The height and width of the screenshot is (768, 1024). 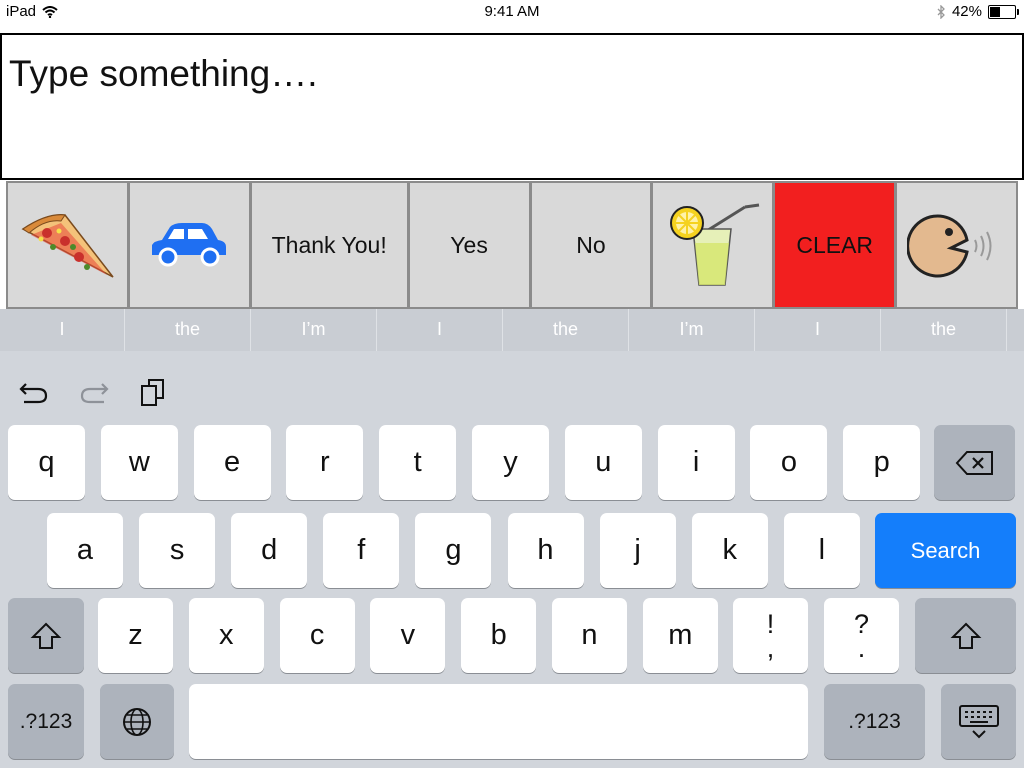 I want to click on car-button, so click(x=189, y=245).